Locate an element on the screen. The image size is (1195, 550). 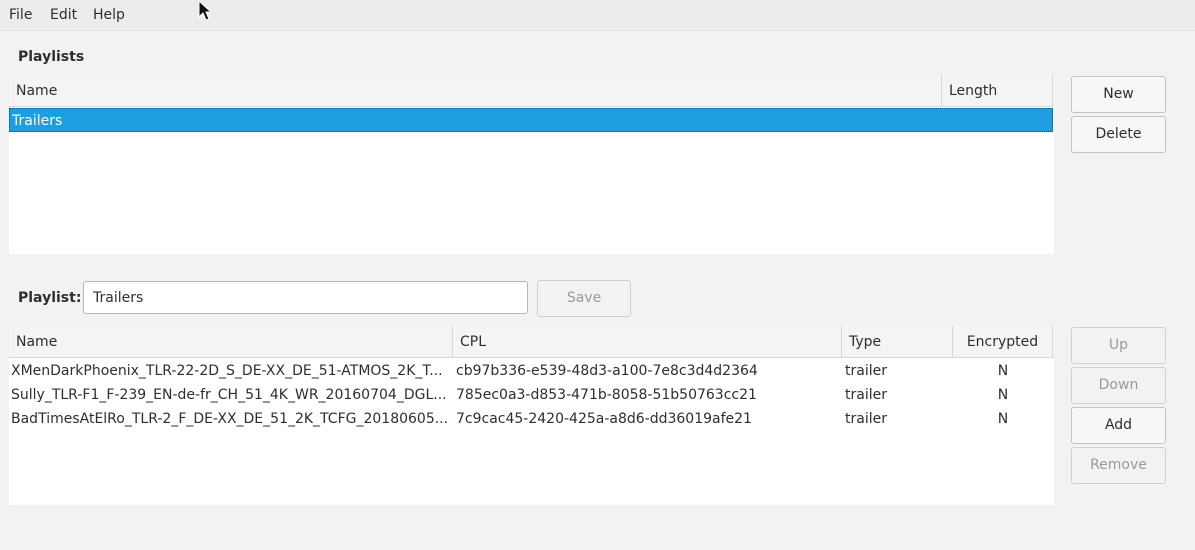
playlist-row-length is located at coordinates (998, 121).